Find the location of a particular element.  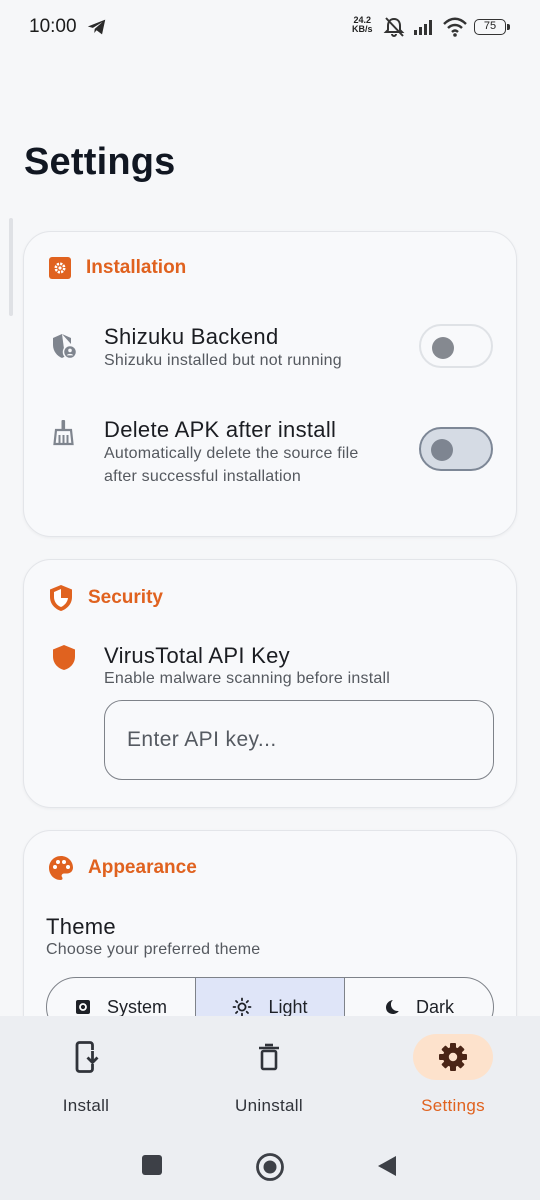

shizuku-subtitle: Shizuku installed but not running is located at coordinates (223, 360).